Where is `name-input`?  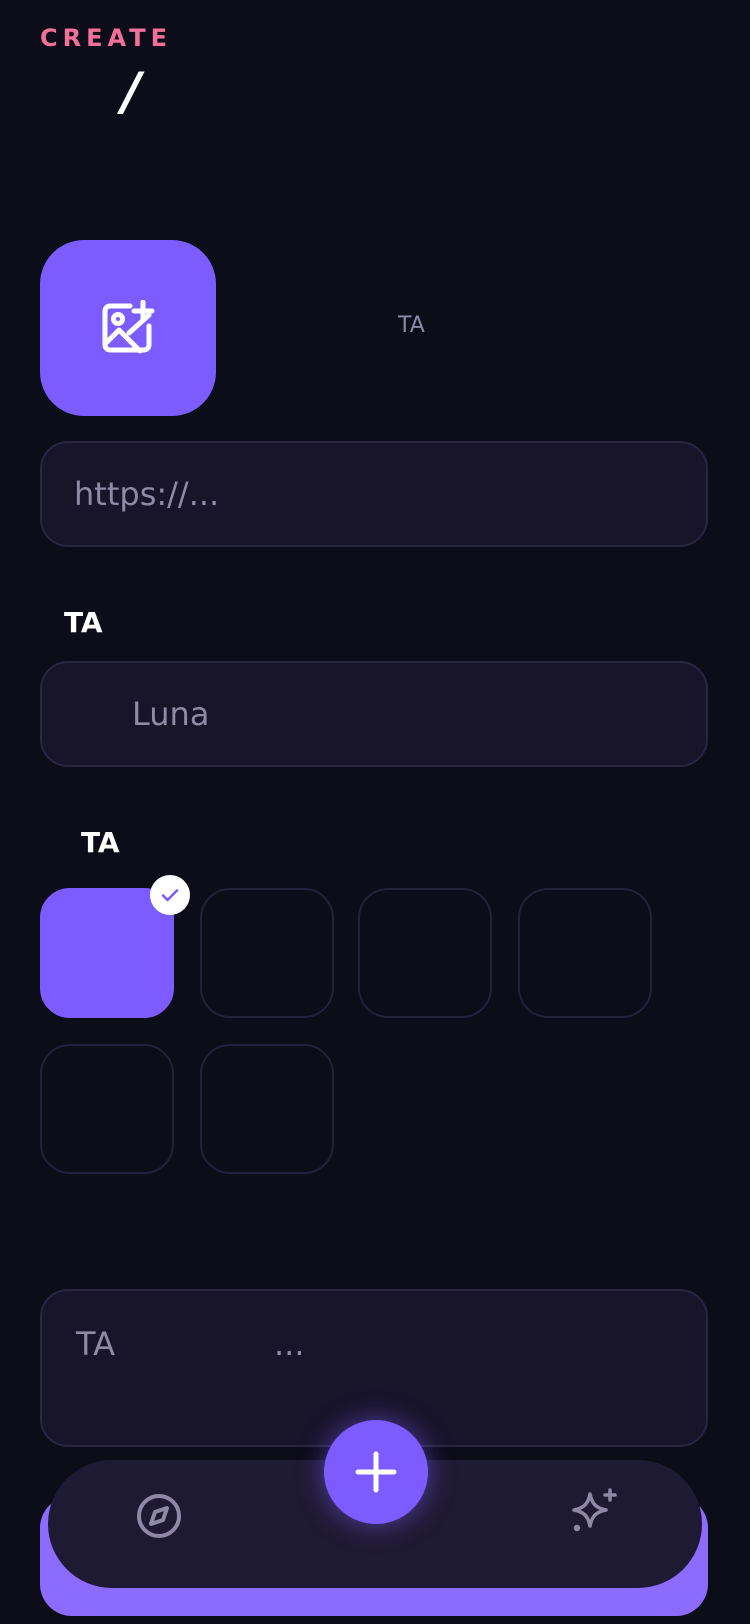
name-input is located at coordinates (374, 714).